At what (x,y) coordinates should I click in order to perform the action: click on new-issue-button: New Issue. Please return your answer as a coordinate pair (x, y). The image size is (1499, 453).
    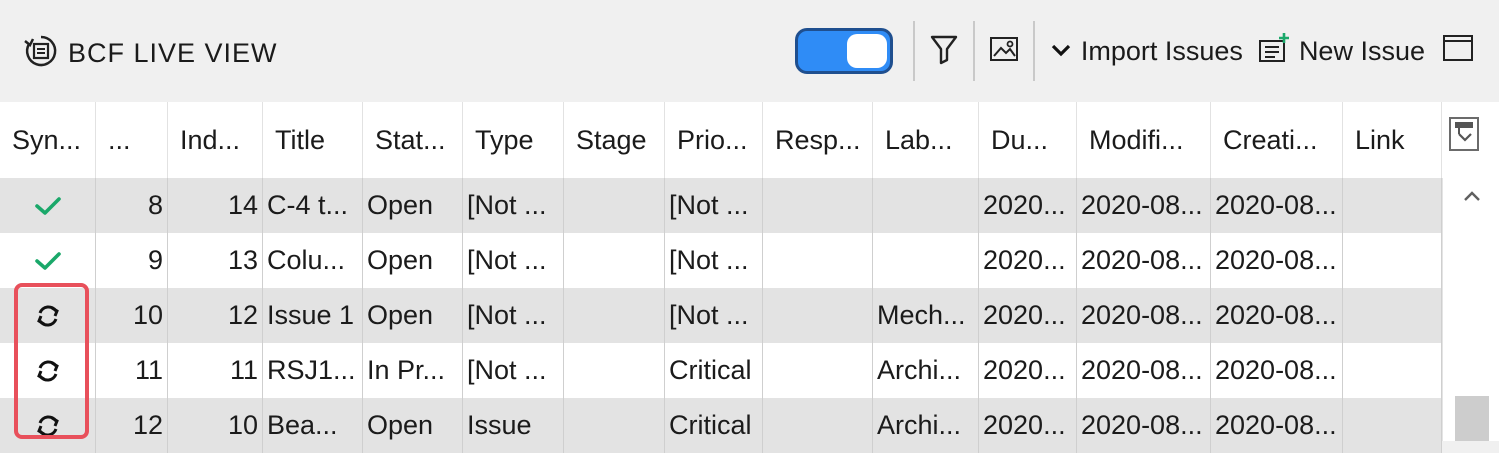
    Looking at the image, I should click on (1341, 51).